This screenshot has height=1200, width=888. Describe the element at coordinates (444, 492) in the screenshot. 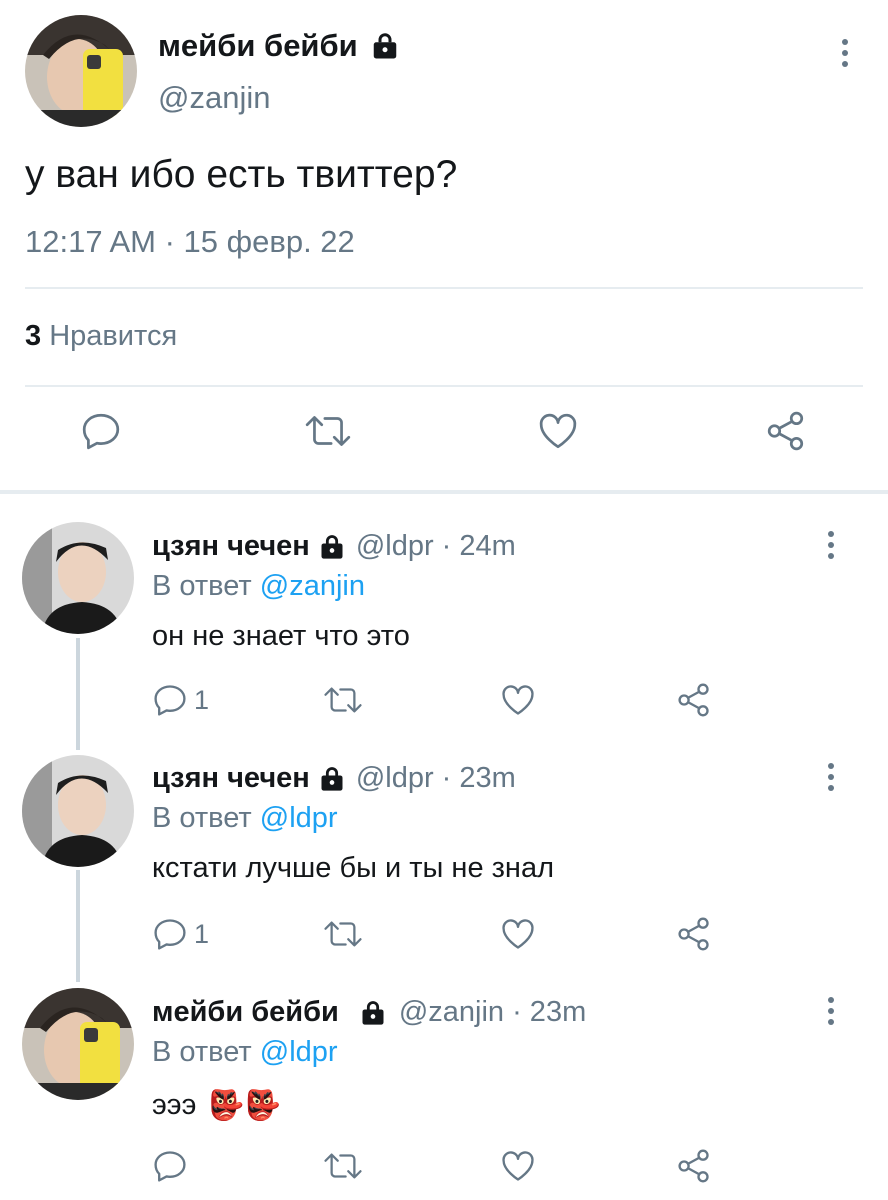

I see `section-divider` at that location.